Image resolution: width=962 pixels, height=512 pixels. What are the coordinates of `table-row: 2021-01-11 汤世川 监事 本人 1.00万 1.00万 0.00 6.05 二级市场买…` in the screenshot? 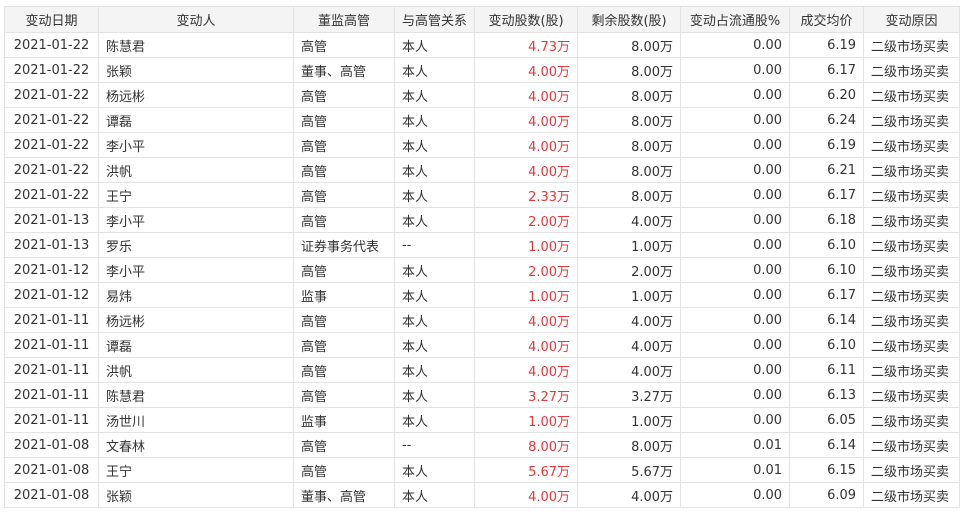 It's located at (482, 420).